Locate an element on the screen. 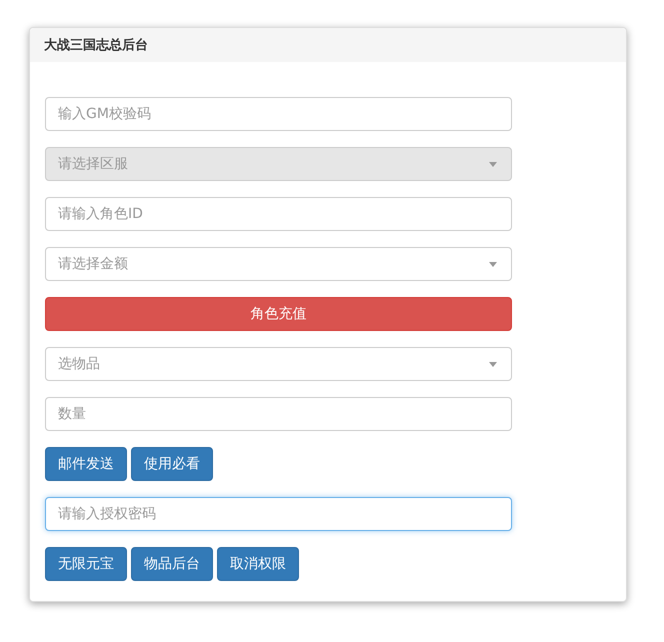 The height and width of the screenshot is (642, 664). input-field: 请输入授权密码 is located at coordinates (278, 514).